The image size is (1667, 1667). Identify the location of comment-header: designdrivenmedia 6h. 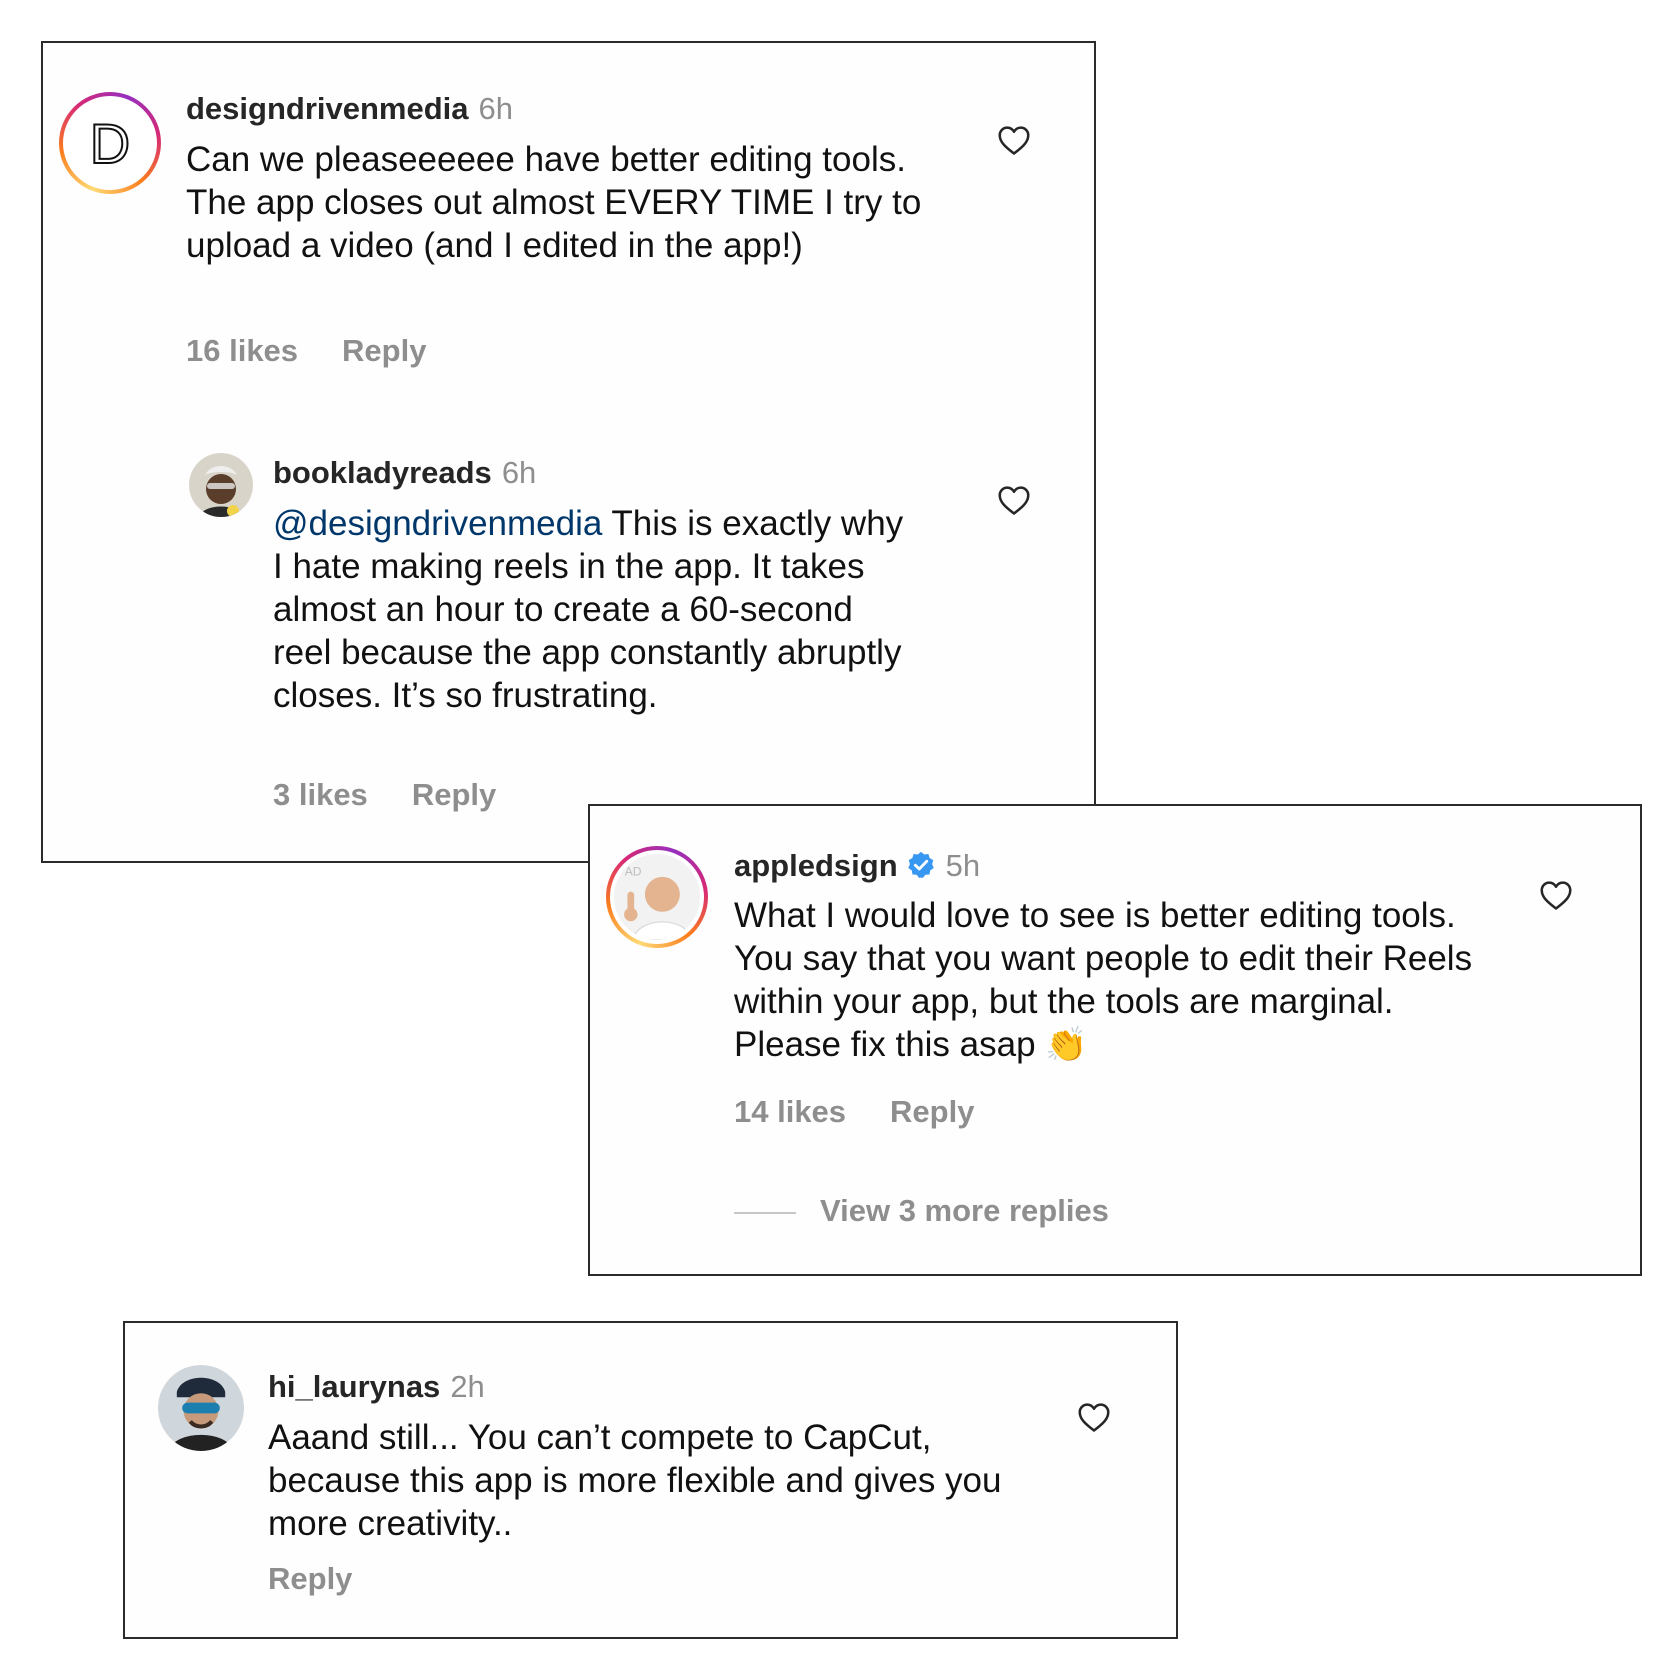
(349, 109).